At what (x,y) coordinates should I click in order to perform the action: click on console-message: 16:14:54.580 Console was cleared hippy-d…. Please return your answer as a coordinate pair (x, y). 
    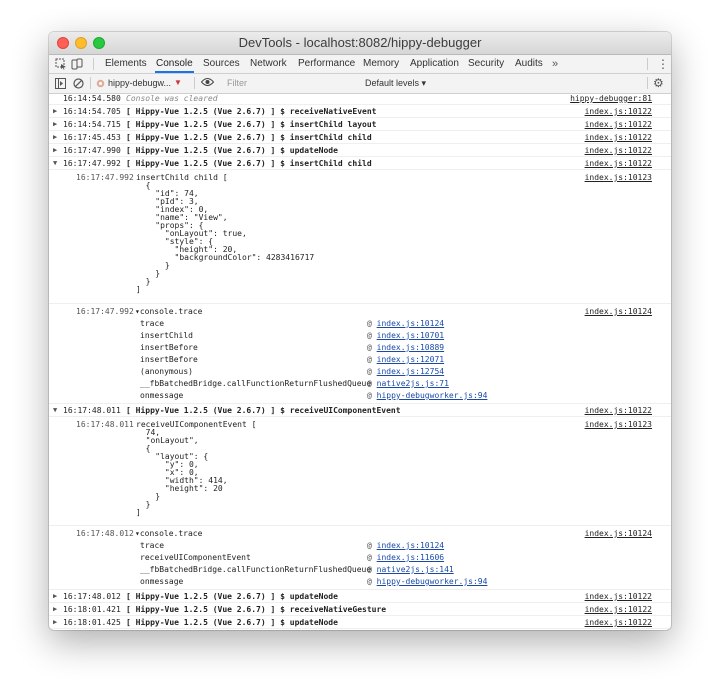
    Looking at the image, I should click on (360, 98).